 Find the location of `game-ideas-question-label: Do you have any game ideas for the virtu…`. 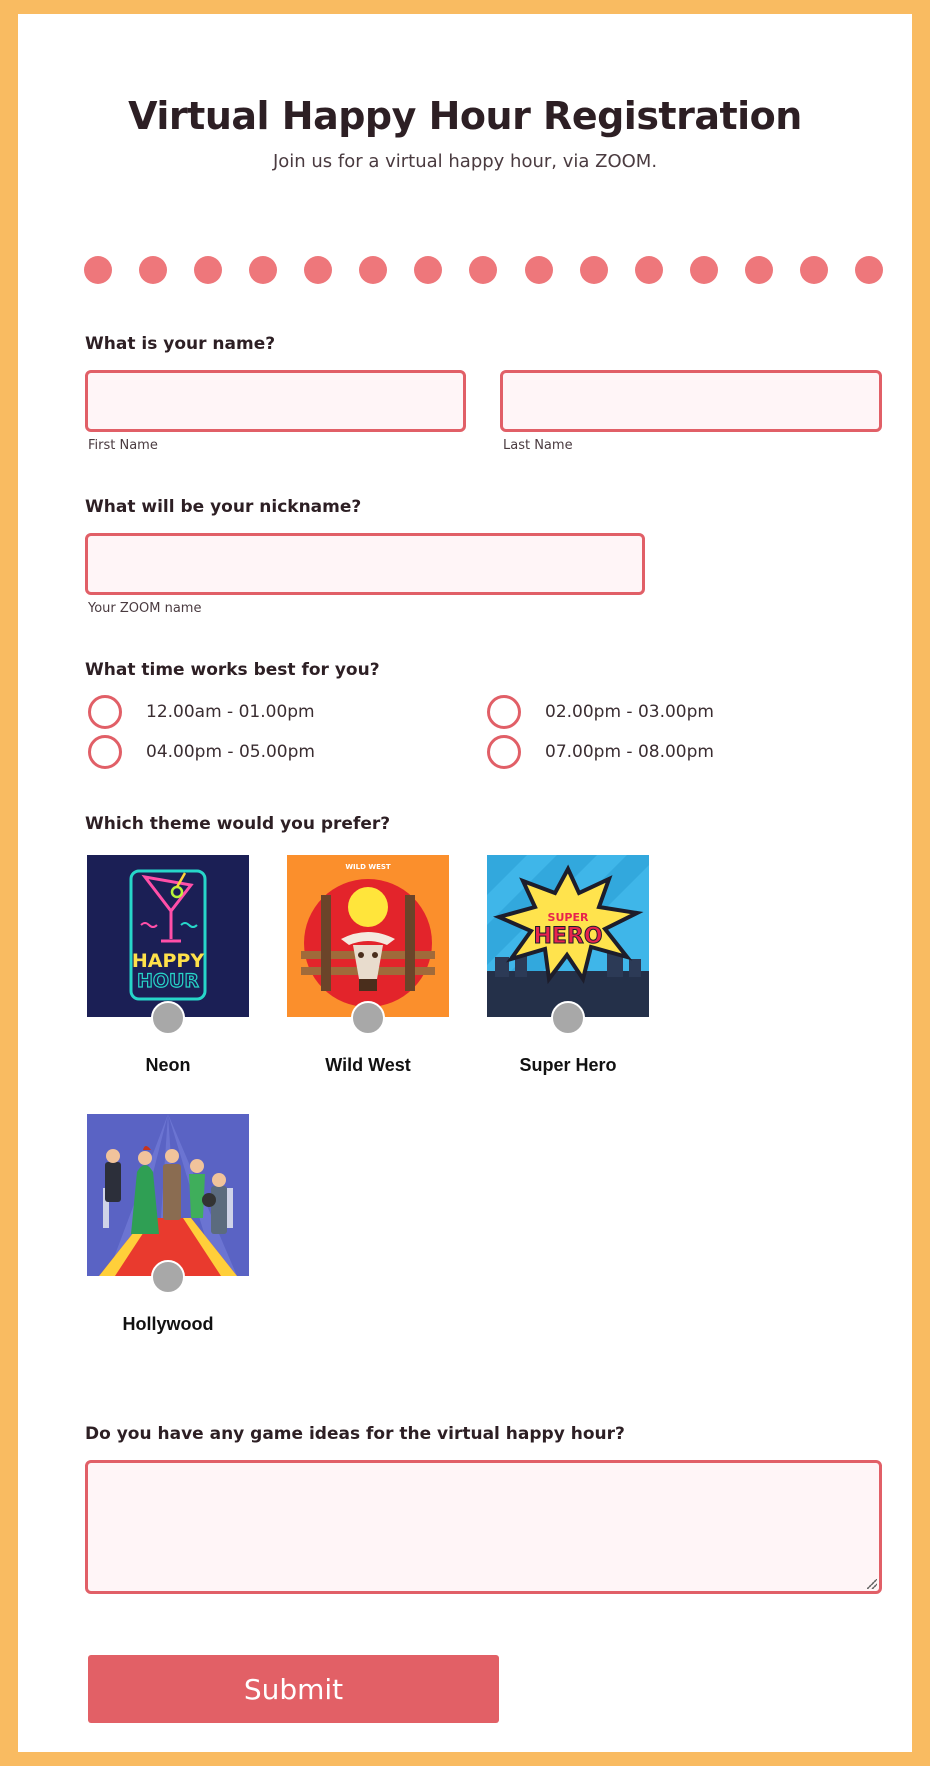

game-ideas-question-label: Do you have any game ideas for the virtu… is located at coordinates (355, 1434).